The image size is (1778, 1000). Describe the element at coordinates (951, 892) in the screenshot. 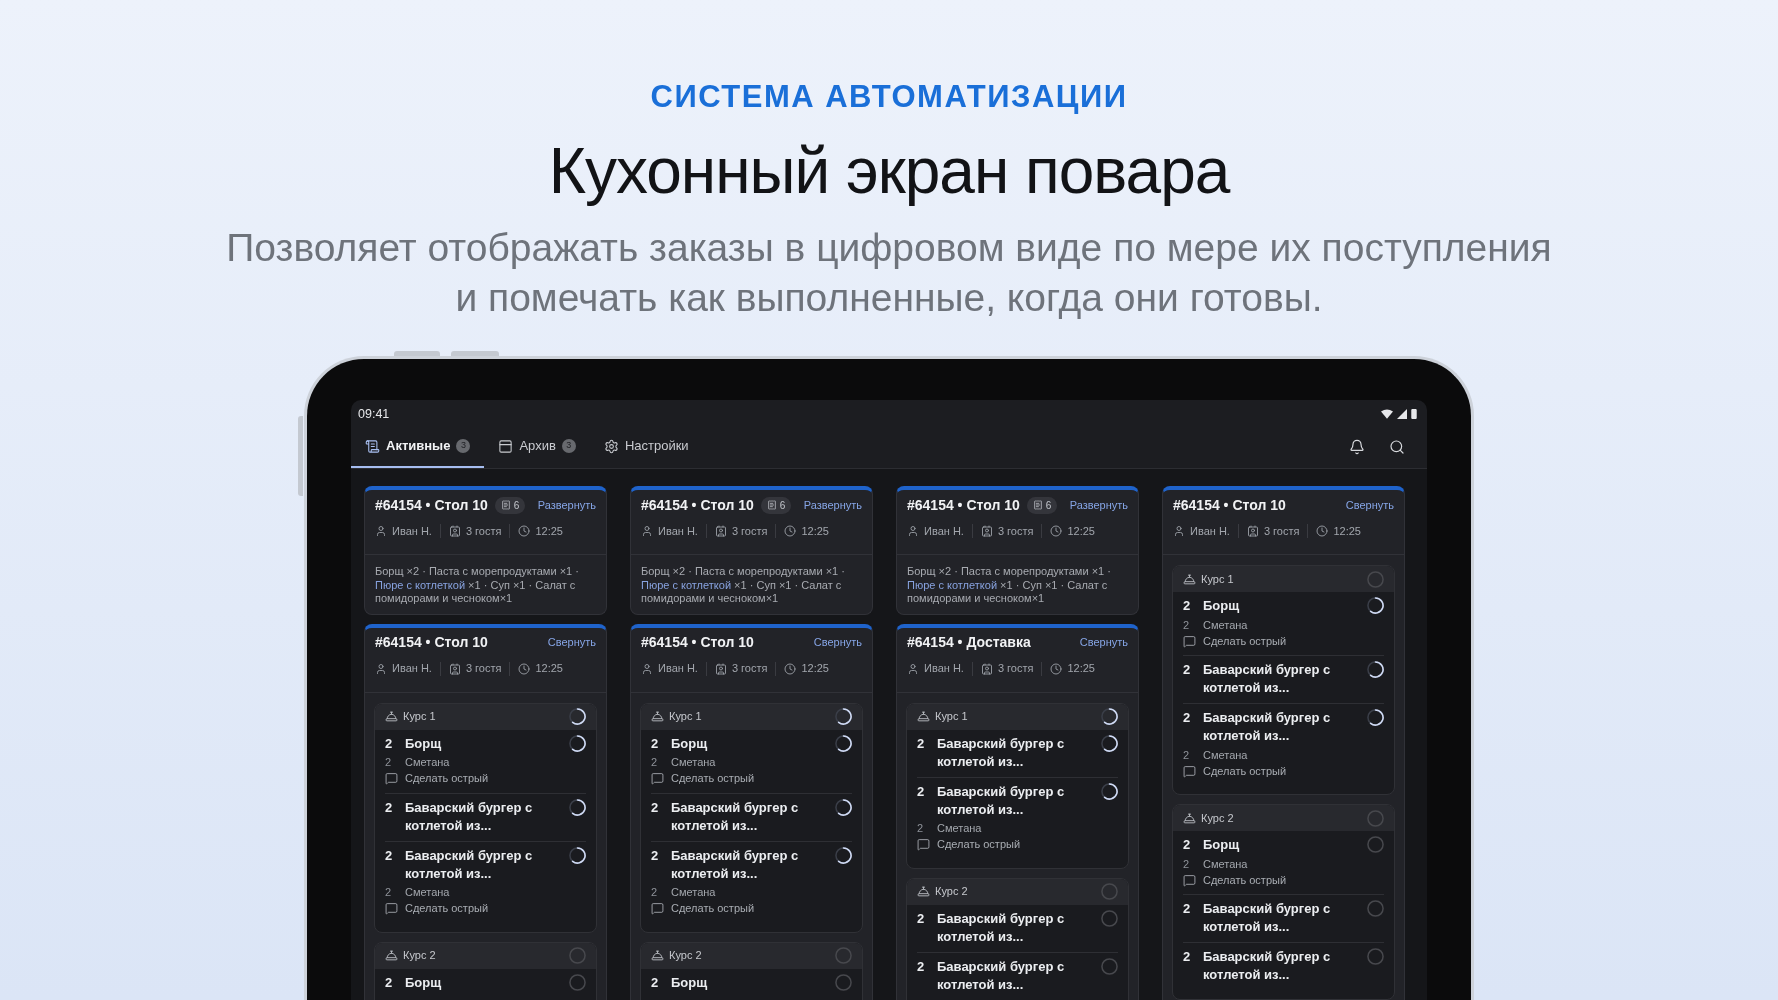

I see `course-name: Курс 2` at that location.